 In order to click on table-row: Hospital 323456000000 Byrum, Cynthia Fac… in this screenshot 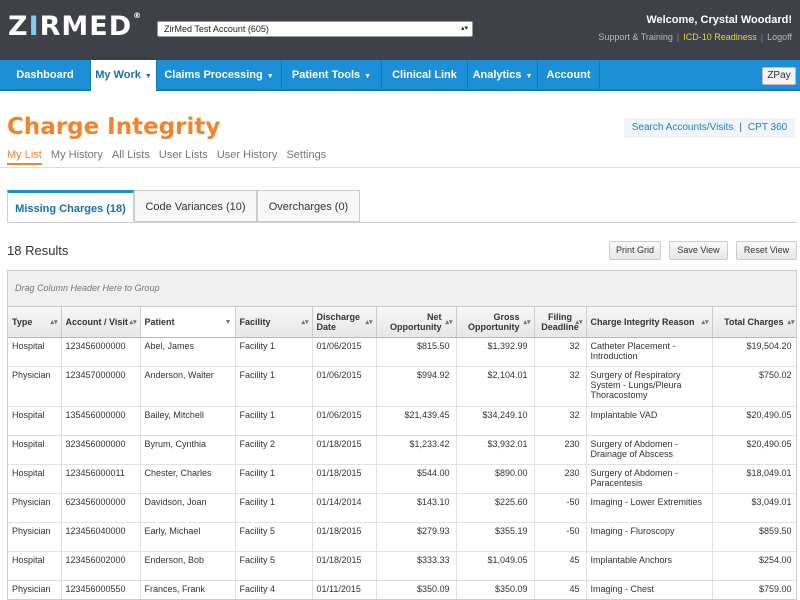, I will do `click(402, 450)`.